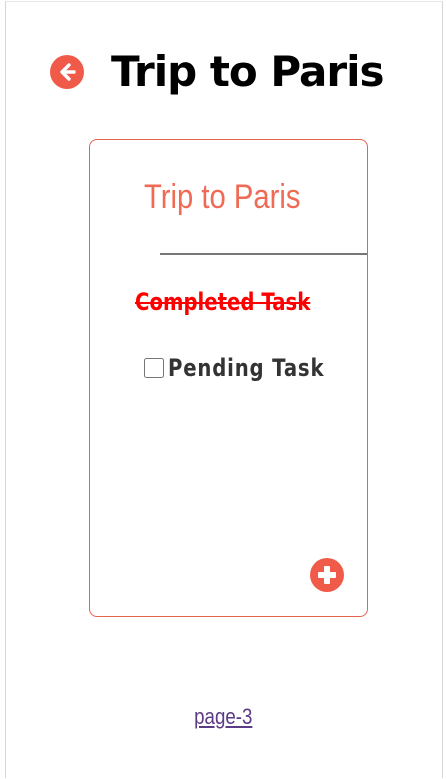  Describe the element at coordinates (154, 368) in the screenshot. I see `pending-task-checkbox` at that location.